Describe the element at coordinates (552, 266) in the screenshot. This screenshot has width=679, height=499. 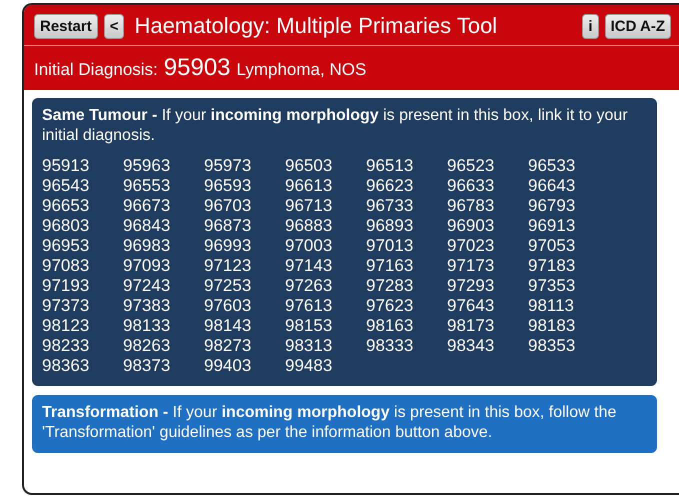
I see `morphology-code: 97183` at that location.